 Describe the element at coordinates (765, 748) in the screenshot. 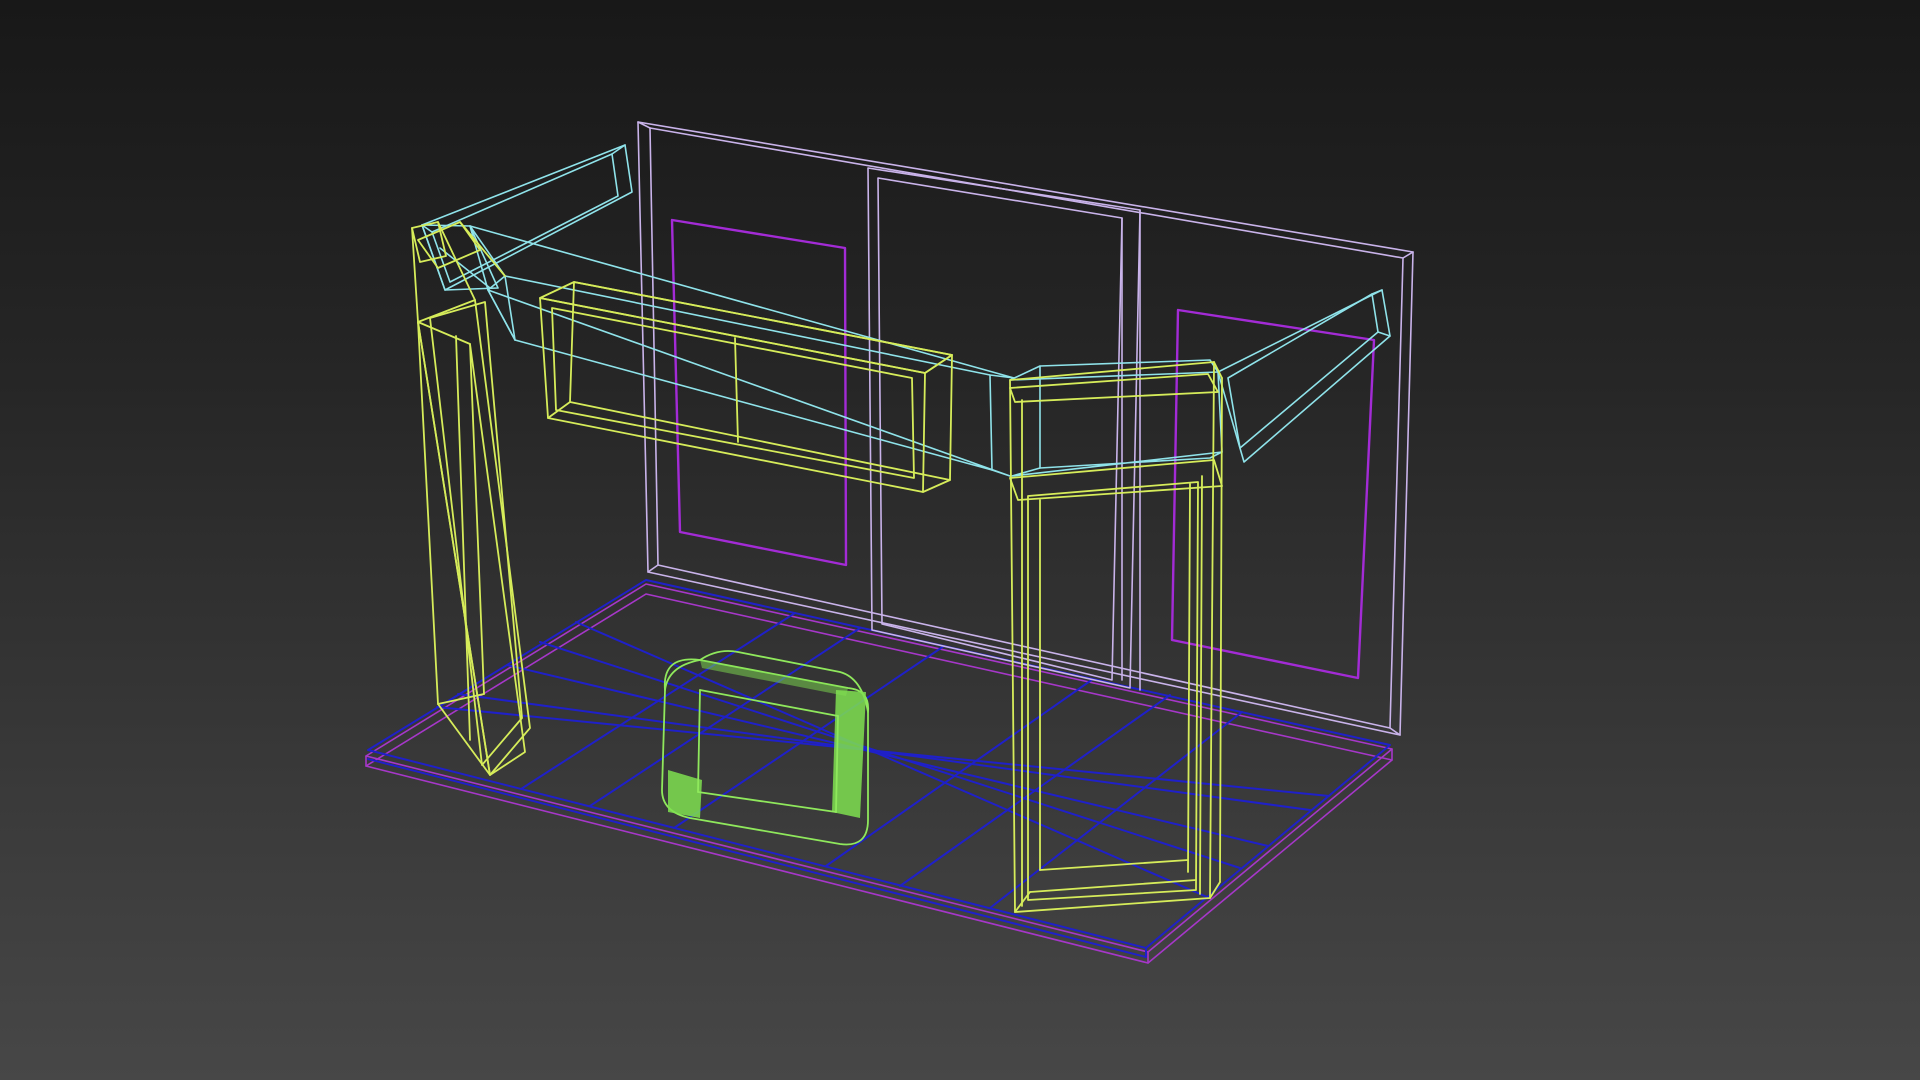

I see `selected-cube` at that location.